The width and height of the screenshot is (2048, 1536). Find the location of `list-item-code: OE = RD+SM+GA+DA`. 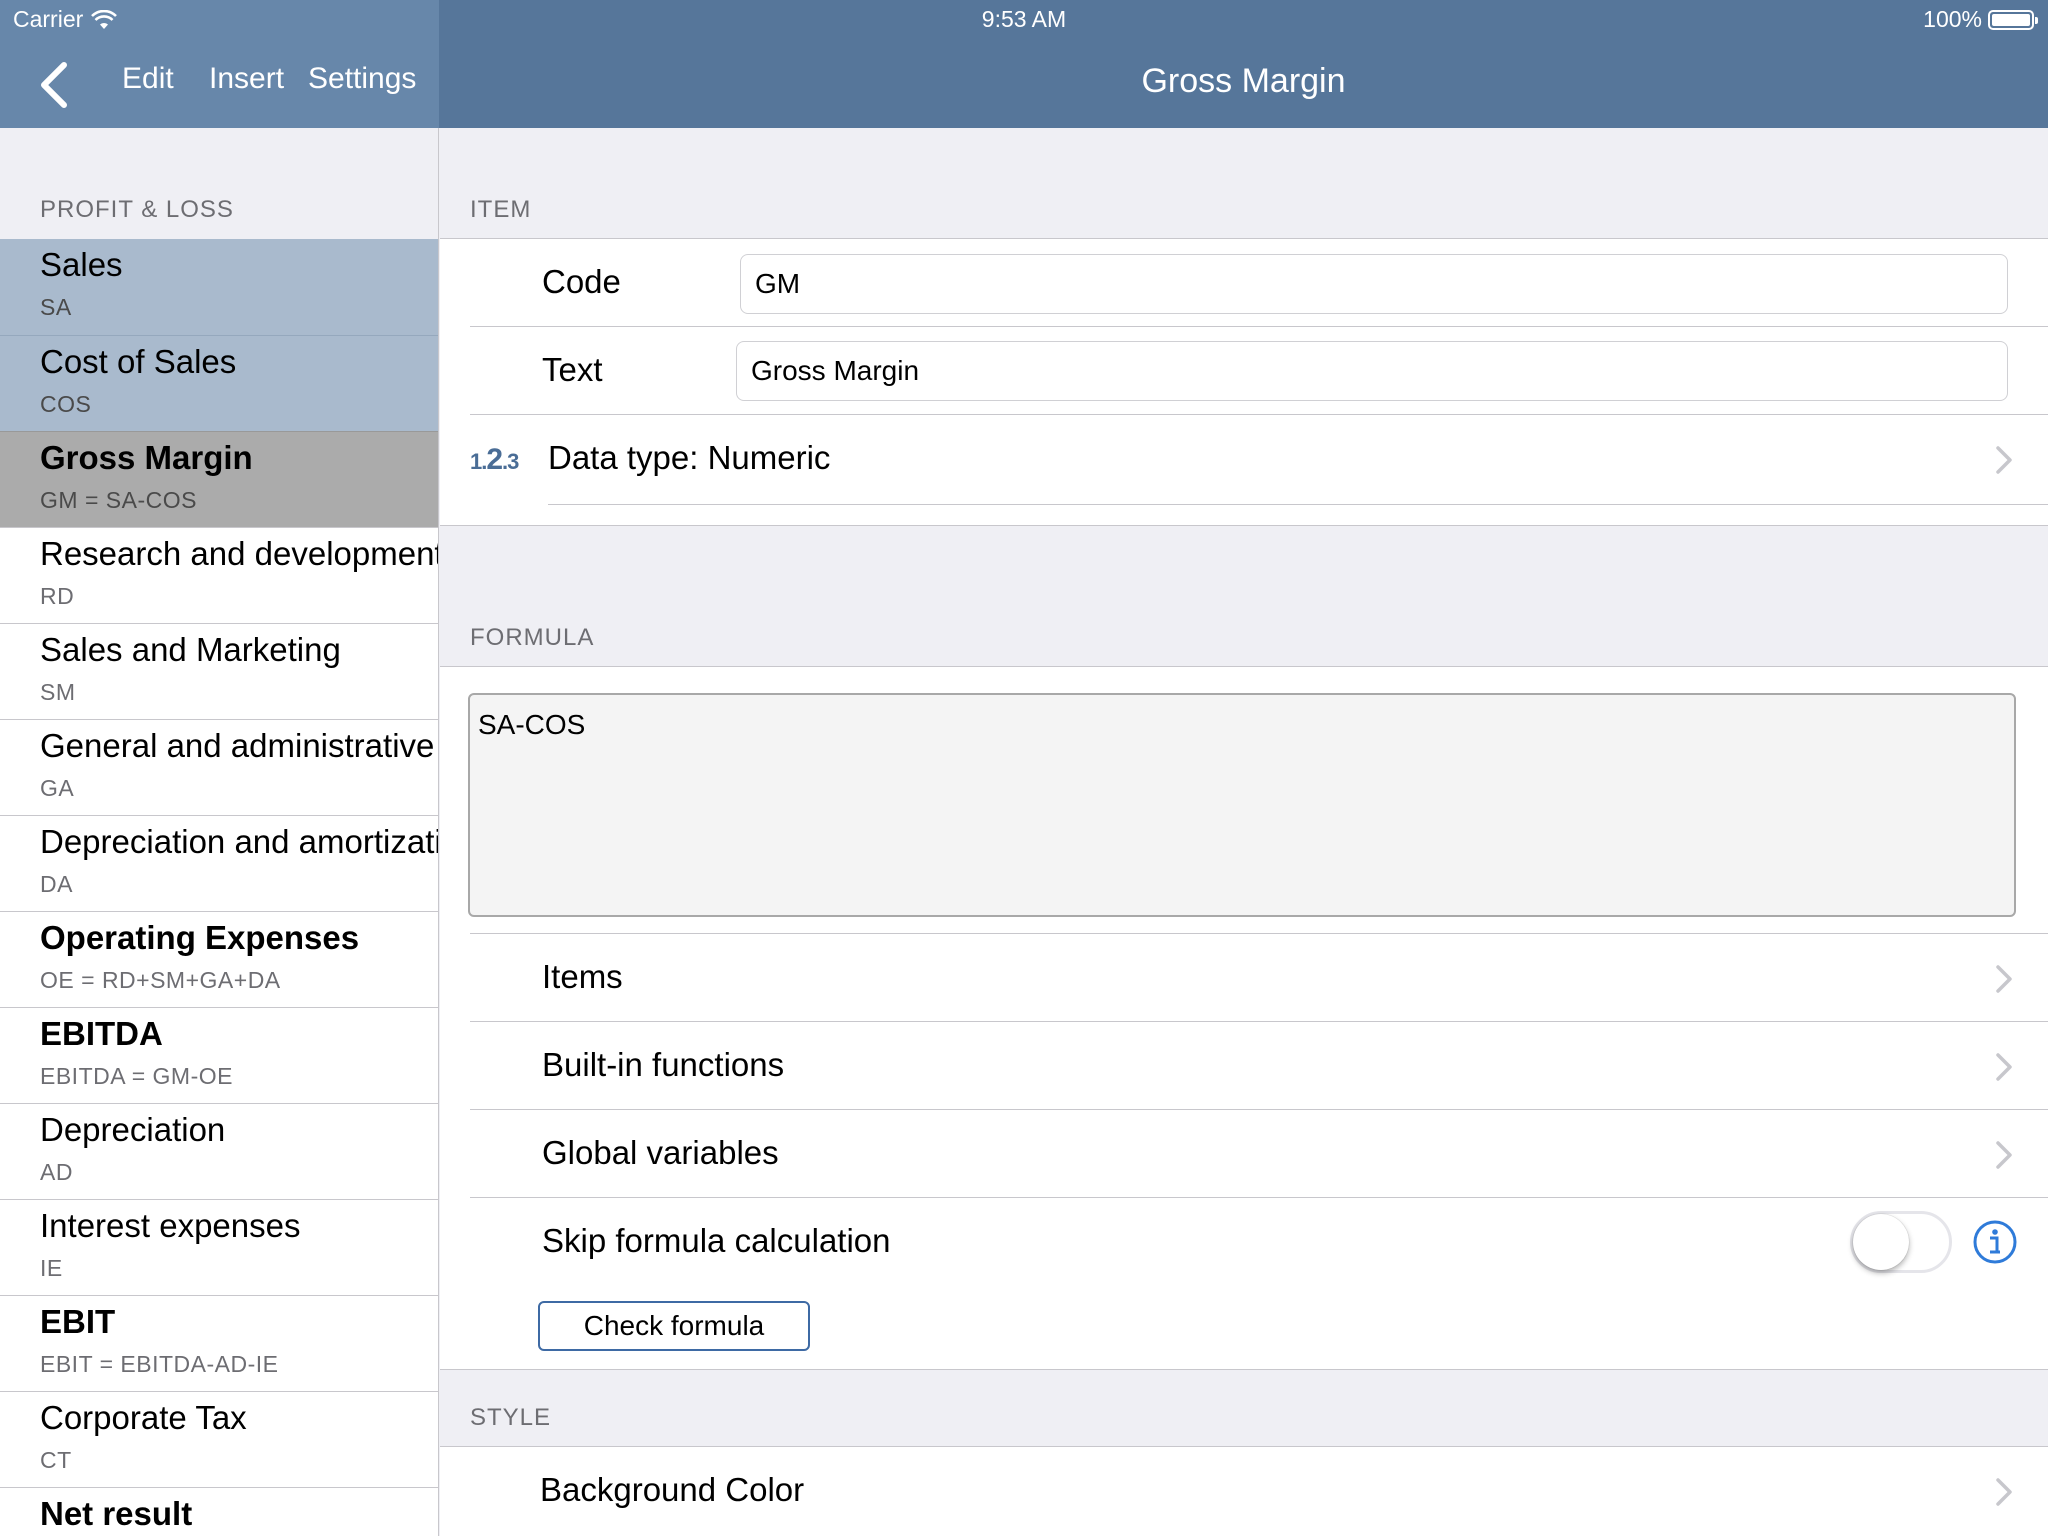

list-item-code: OE = RD+SM+GA+DA is located at coordinates (160, 980).